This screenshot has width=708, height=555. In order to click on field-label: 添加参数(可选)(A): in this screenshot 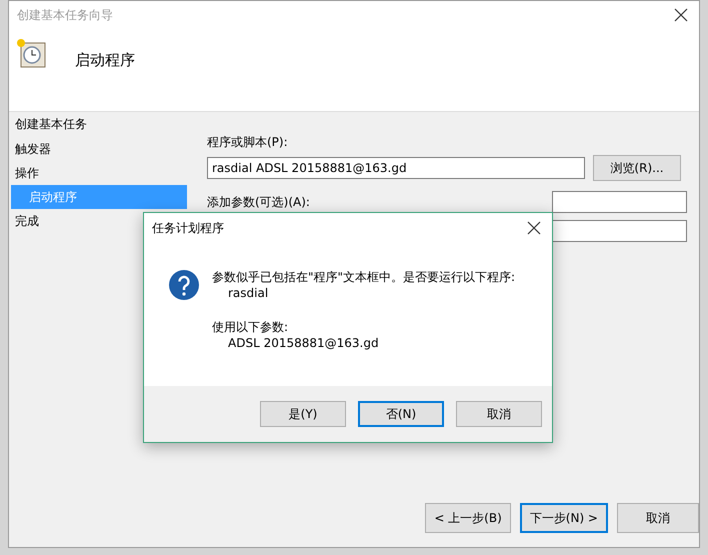, I will do `click(258, 202)`.